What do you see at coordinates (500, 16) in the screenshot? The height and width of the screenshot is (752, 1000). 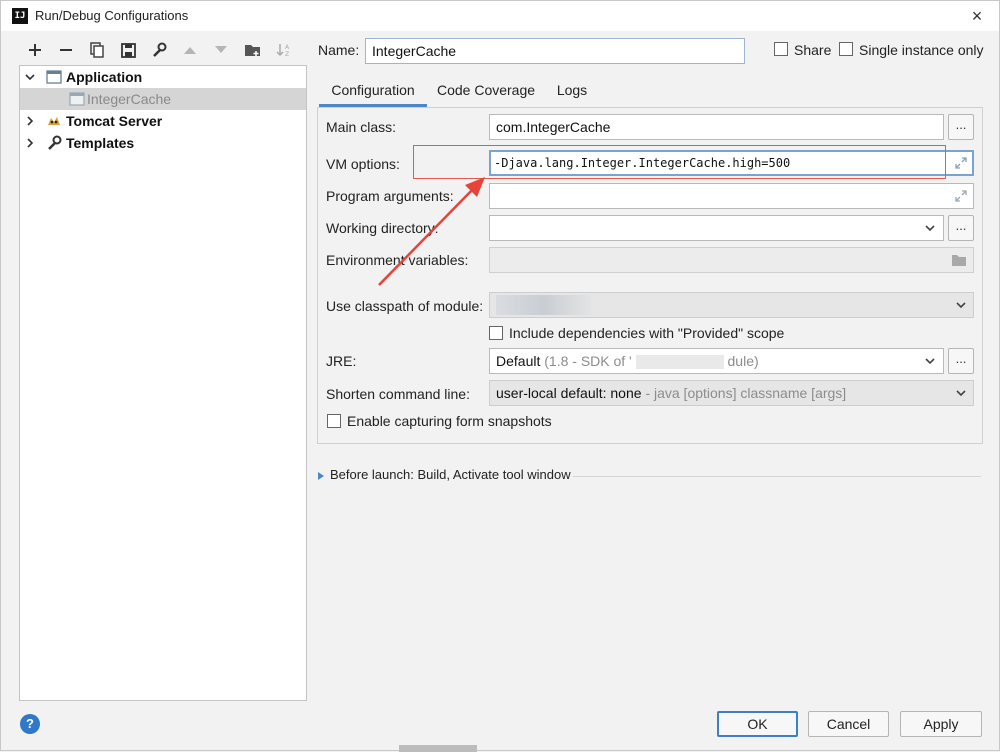 I see `title-bar: IJ Run/Debug Configurations ×` at bounding box center [500, 16].